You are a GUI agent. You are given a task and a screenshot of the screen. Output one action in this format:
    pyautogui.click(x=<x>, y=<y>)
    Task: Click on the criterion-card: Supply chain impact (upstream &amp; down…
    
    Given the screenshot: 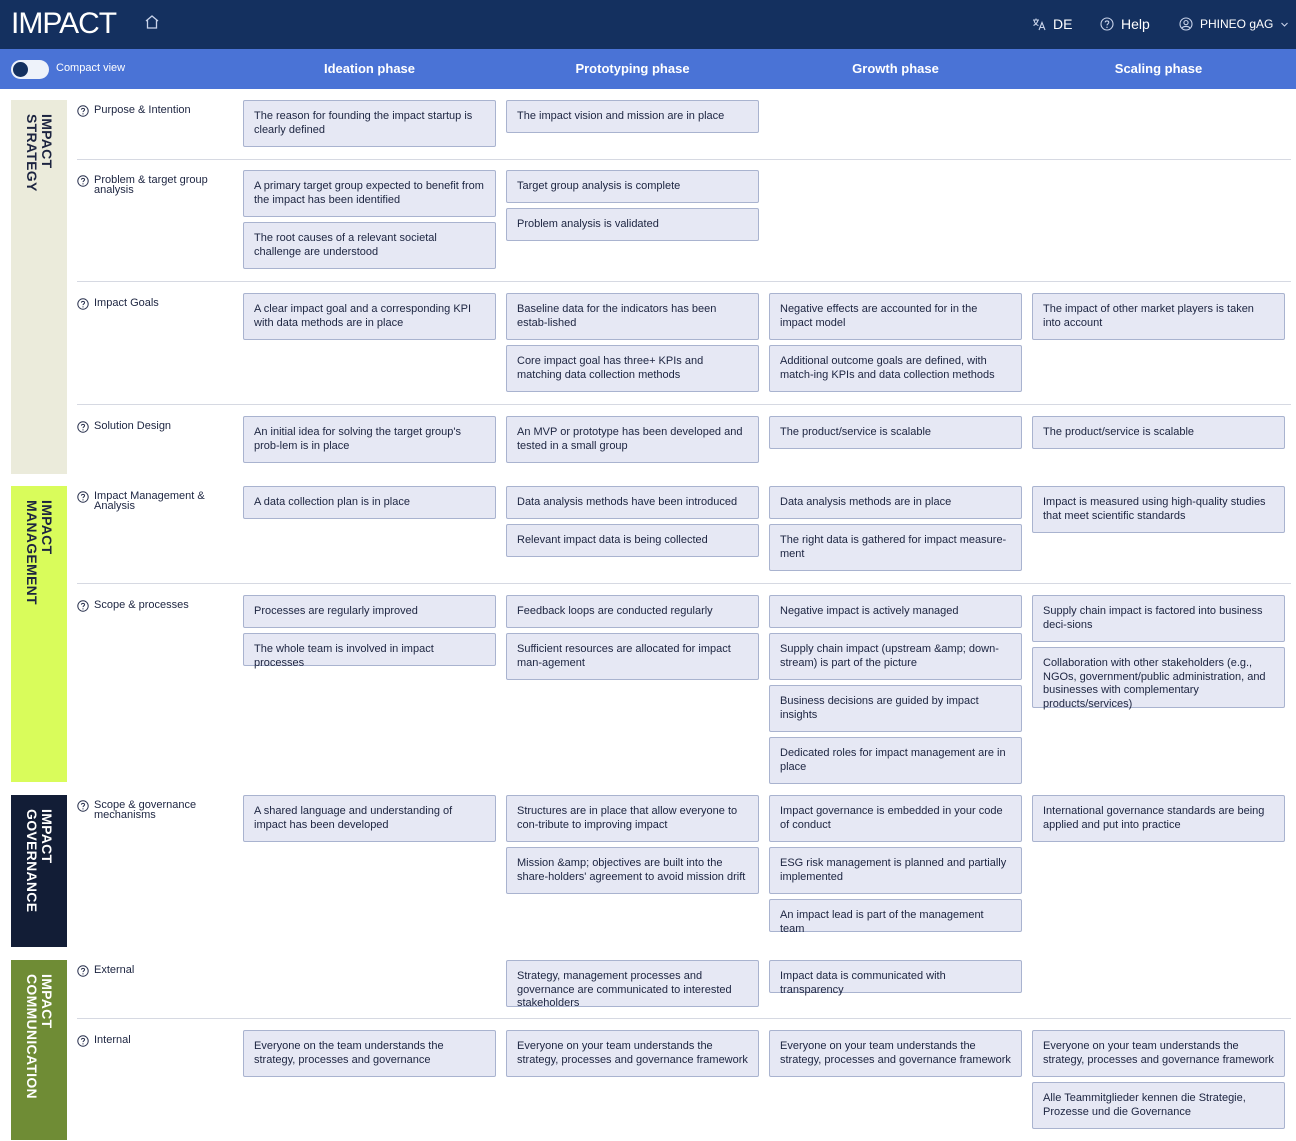 What is the action you would take?
    pyautogui.click(x=895, y=656)
    